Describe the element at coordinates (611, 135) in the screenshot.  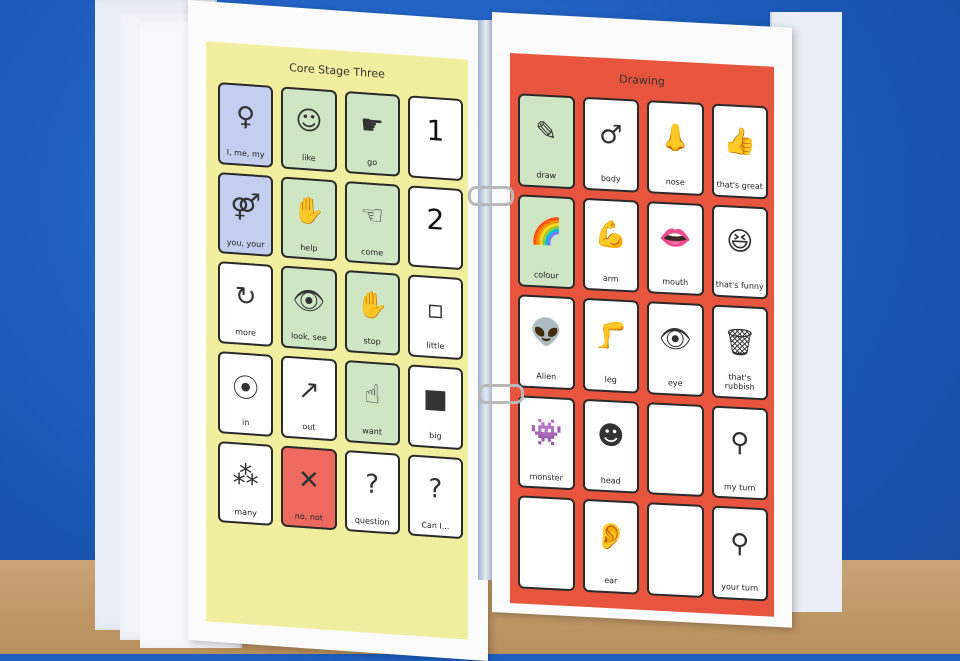
I see `symbol-glyph: ♂` at that location.